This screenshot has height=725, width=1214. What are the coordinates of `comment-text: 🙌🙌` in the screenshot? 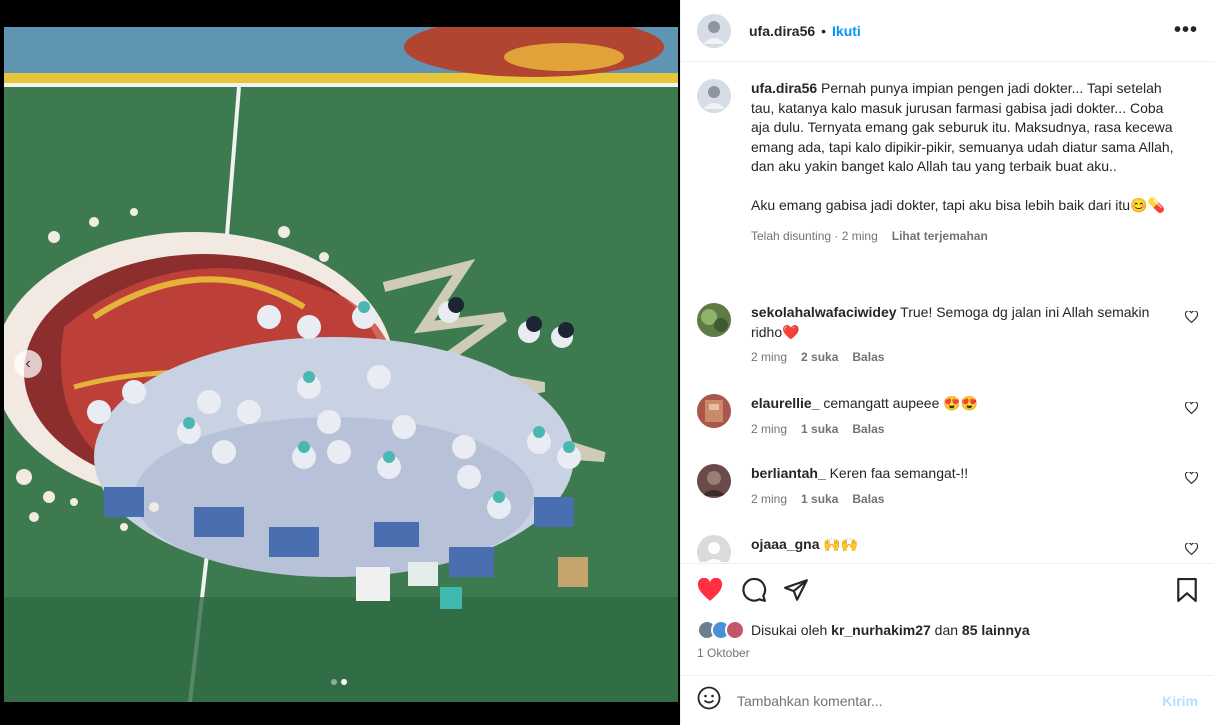 It's located at (841, 544).